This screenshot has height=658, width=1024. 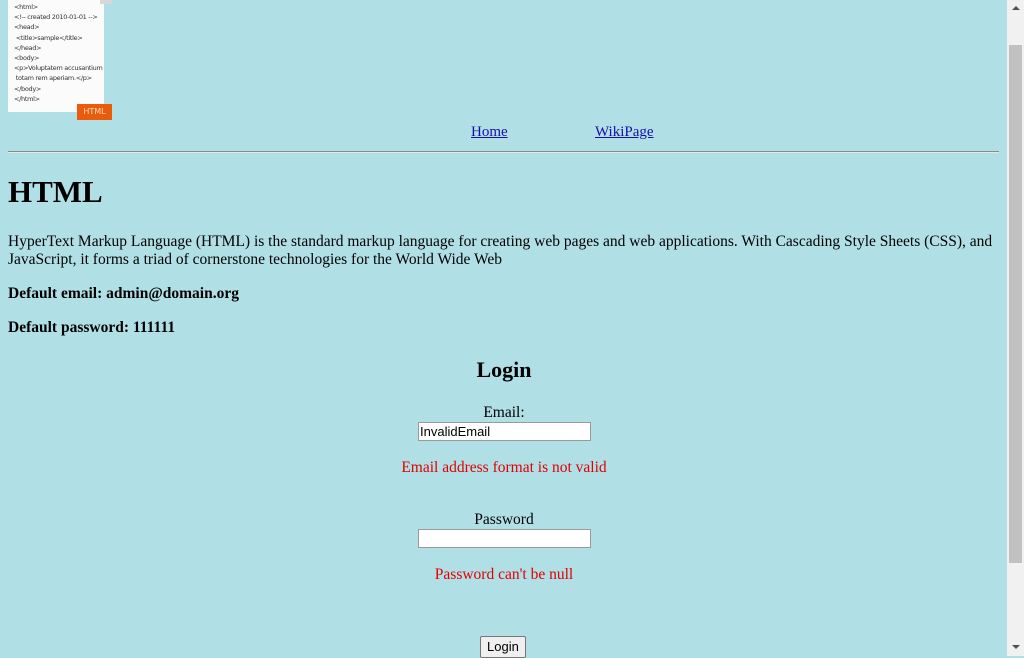 What do you see at coordinates (123, 293) in the screenshot?
I see `default-email-note: Default email: admin@domain.org` at bounding box center [123, 293].